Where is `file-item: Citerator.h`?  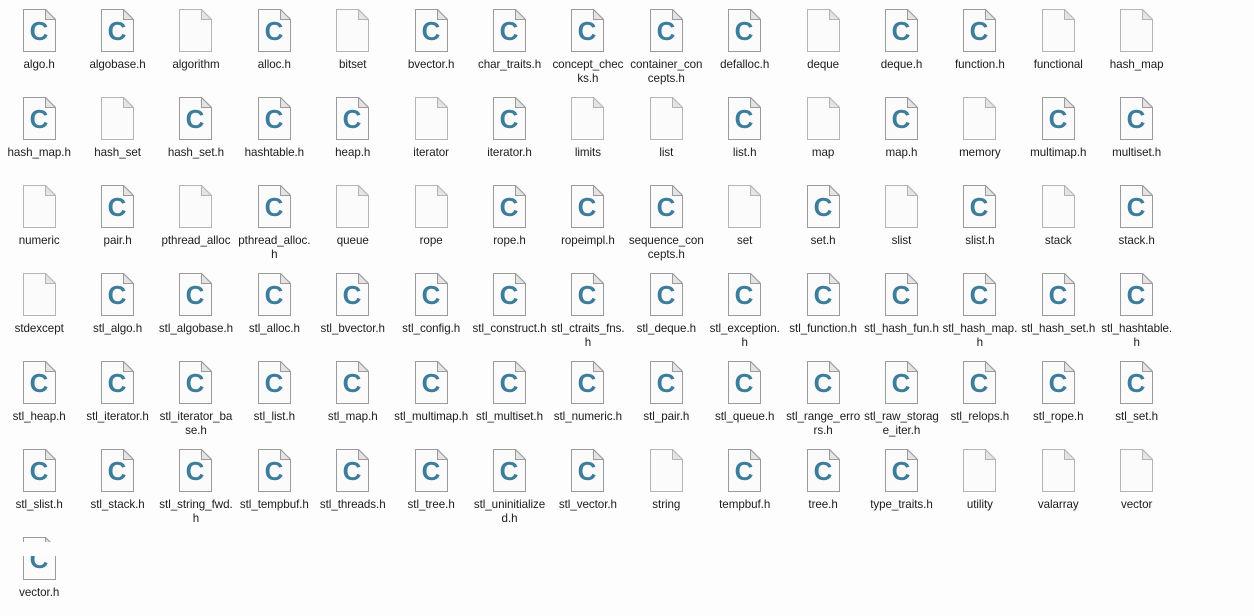
file-item: Citerator.h is located at coordinates (509, 132).